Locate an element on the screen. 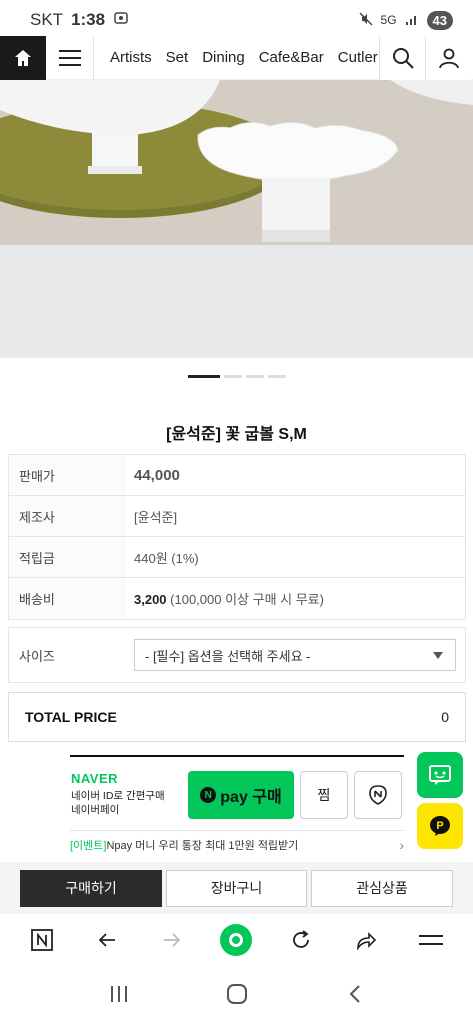 The height and width of the screenshot is (1024, 473). carrier-label: SKT is located at coordinates (47, 19).